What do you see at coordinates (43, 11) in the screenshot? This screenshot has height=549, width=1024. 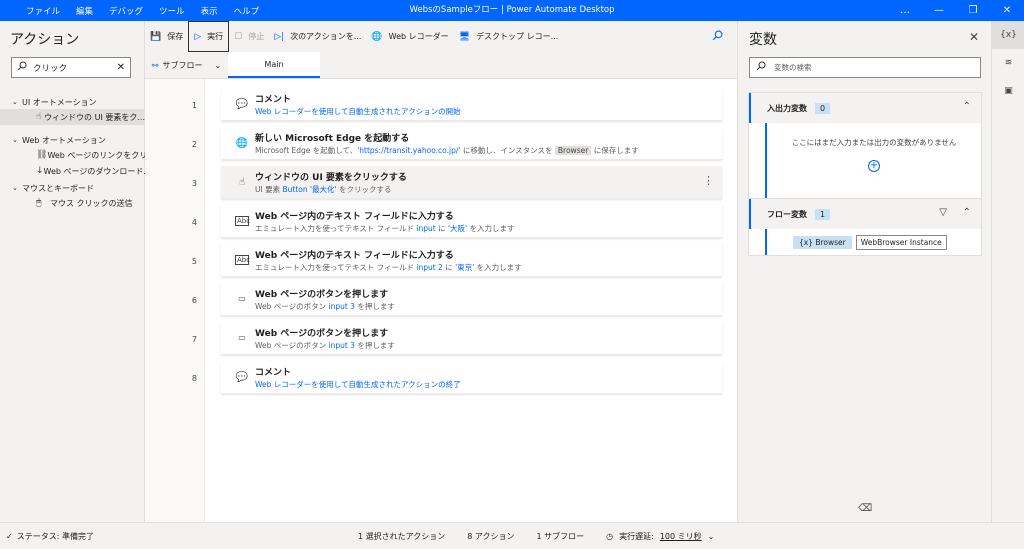 I see `menu-file: ファイル` at bounding box center [43, 11].